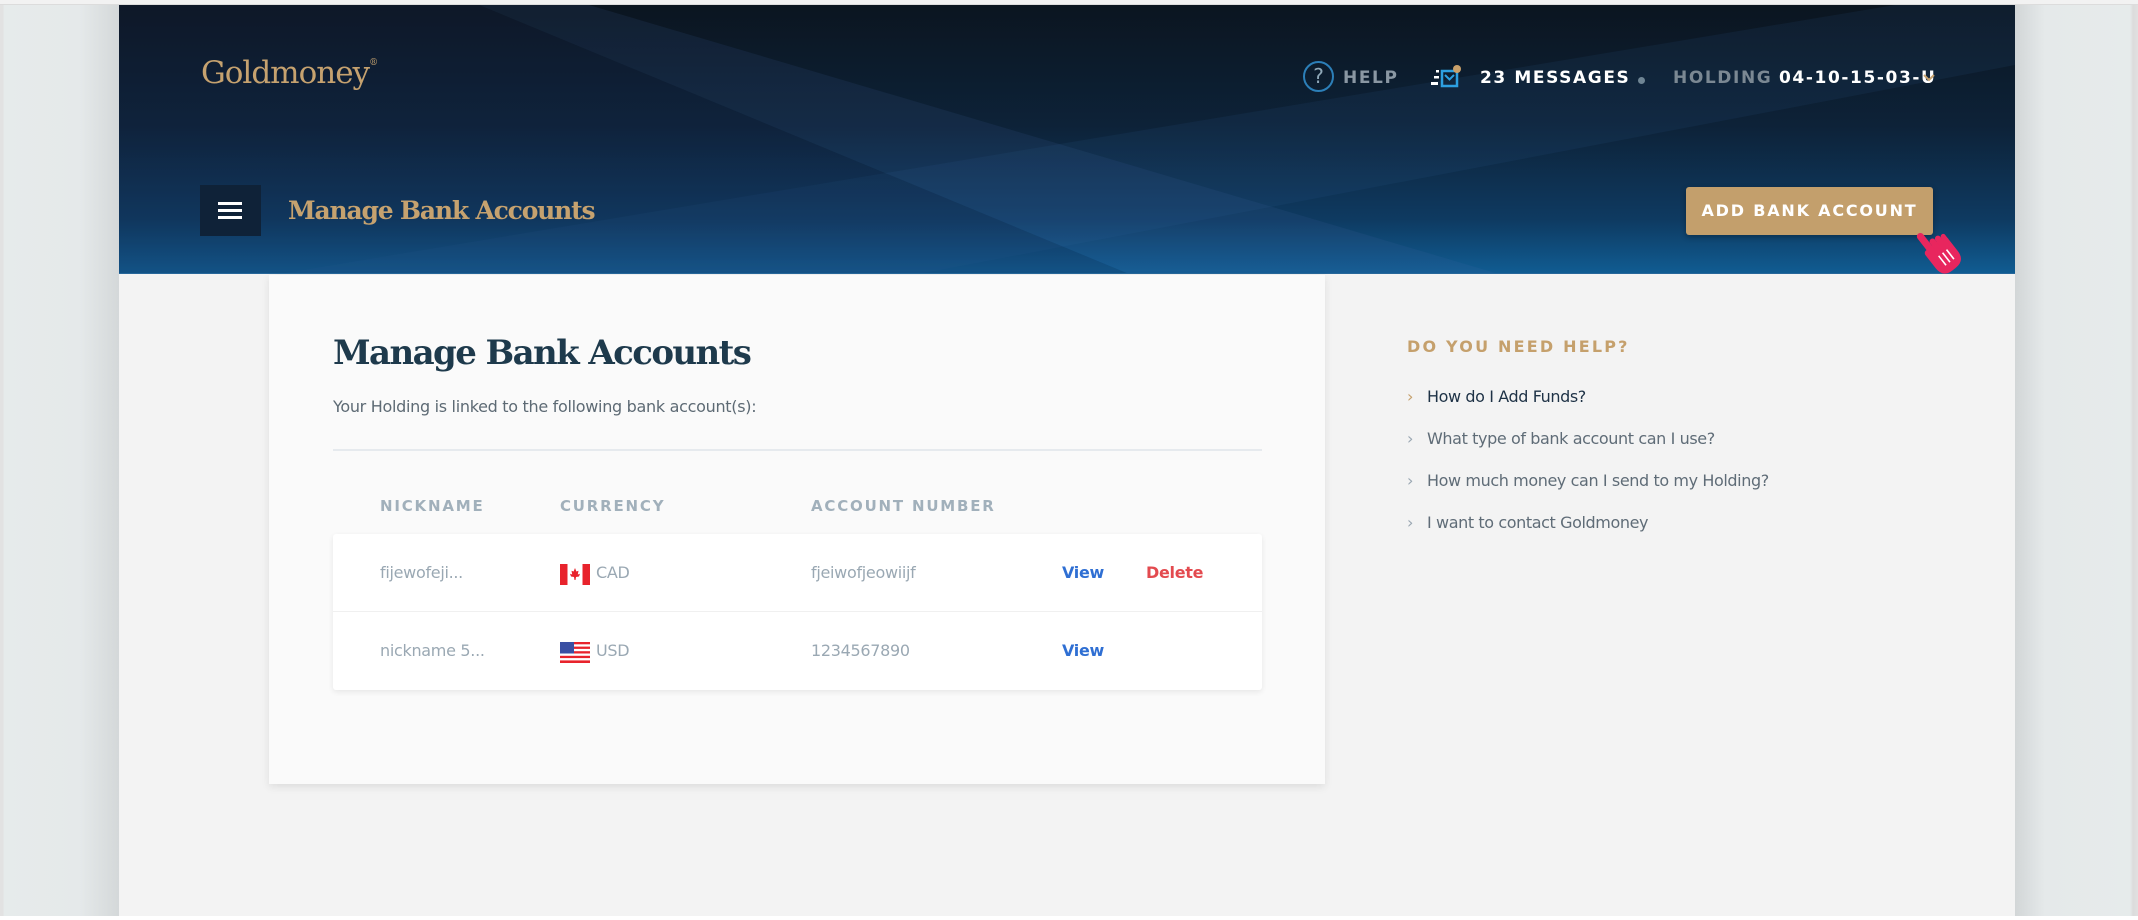 Image resolution: width=2138 pixels, height=920 pixels. Describe the element at coordinates (432, 506) in the screenshot. I see `column-header-nickname: NICKNAME` at that location.